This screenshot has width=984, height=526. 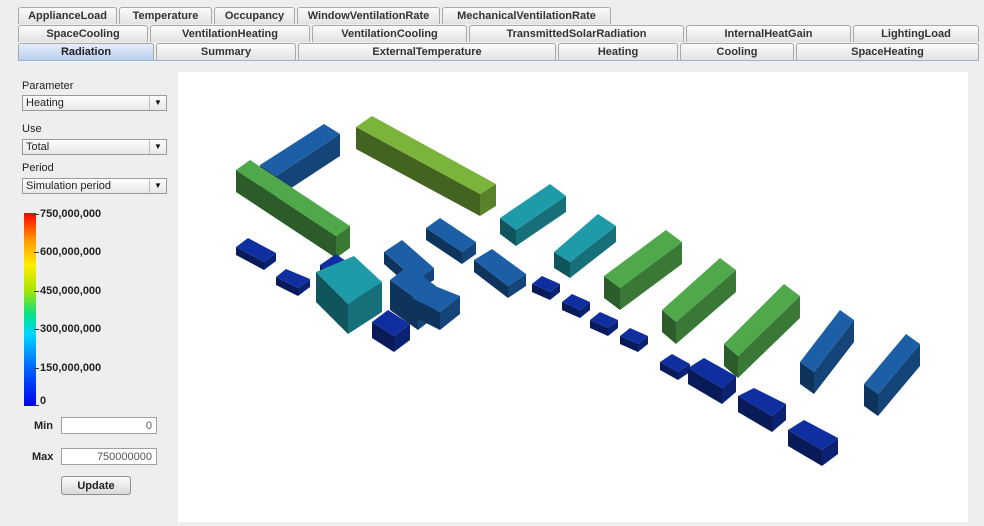 What do you see at coordinates (32, 129) in the screenshot?
I see `use-label: Use` at bounding box center [32, 129].